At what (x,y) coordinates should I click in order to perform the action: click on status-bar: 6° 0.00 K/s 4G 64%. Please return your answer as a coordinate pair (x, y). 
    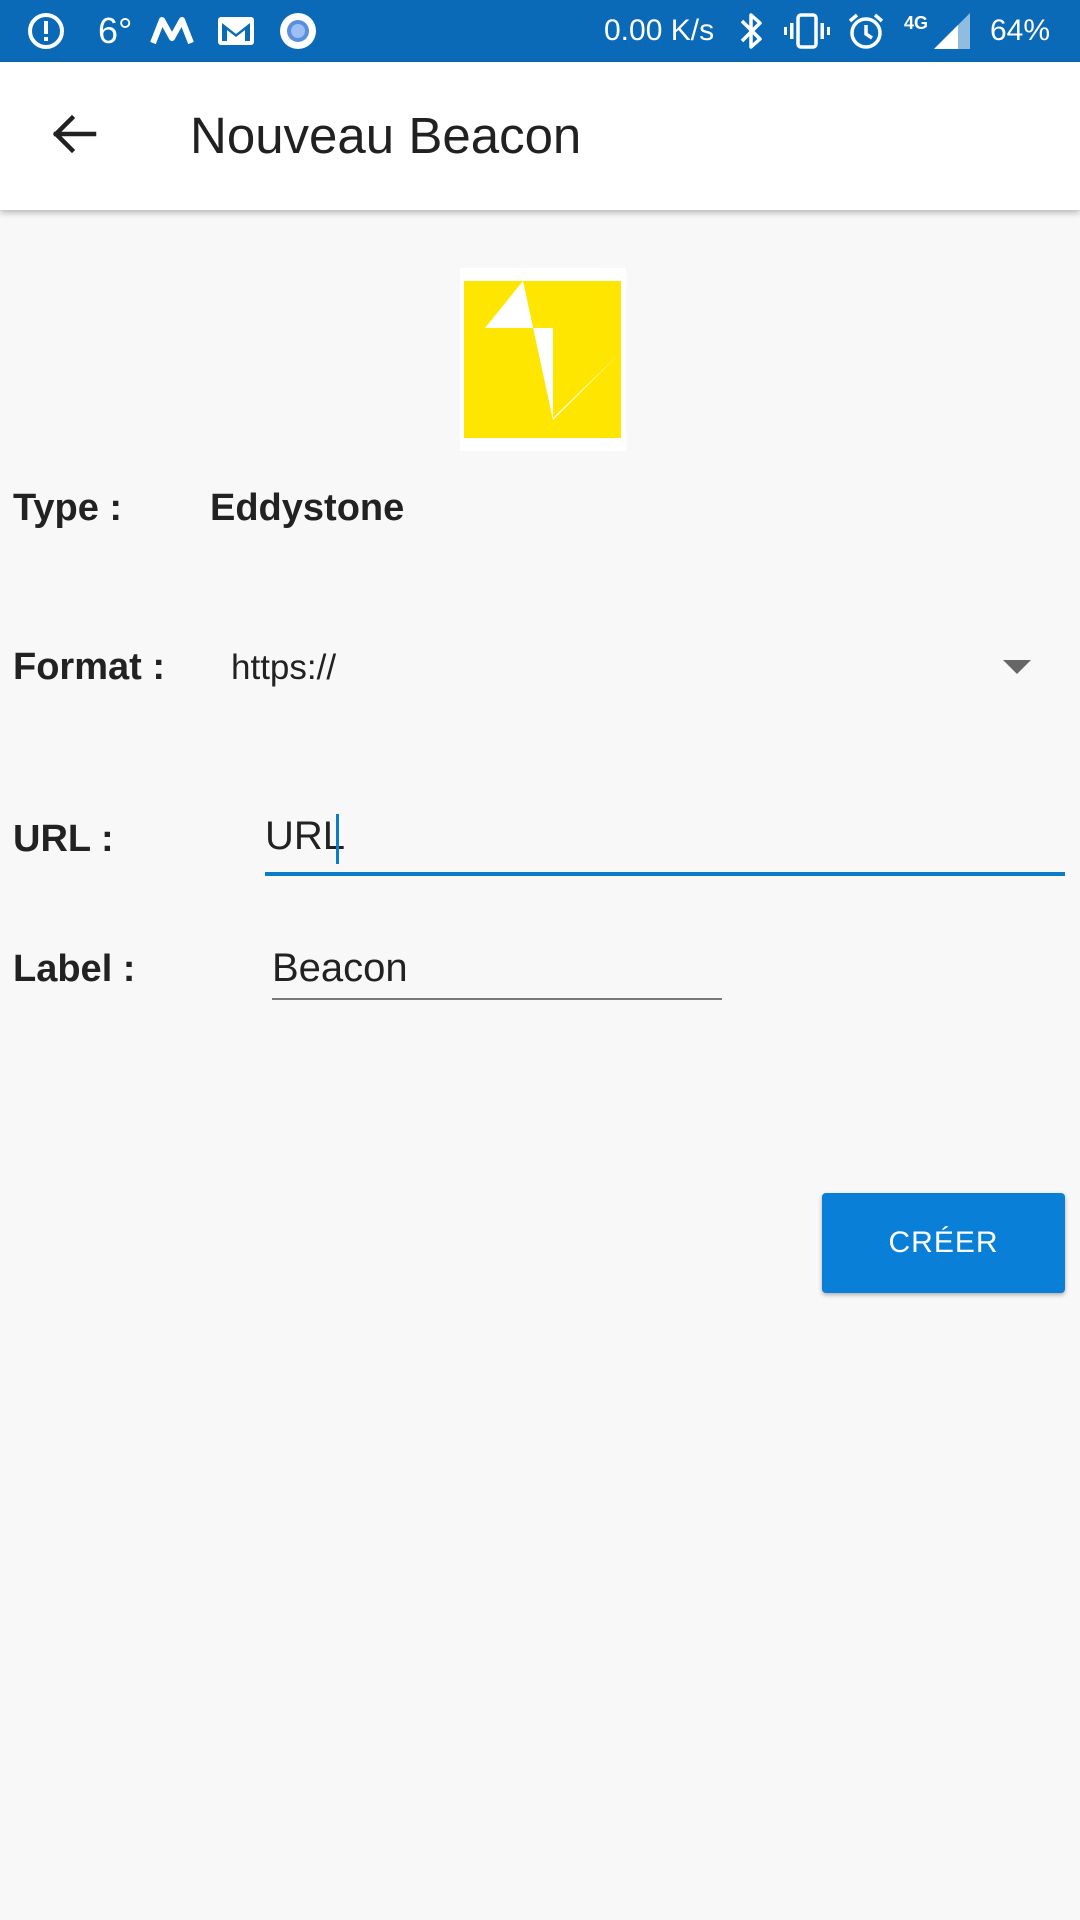
    Looking at the image, I should click on (540, 31).